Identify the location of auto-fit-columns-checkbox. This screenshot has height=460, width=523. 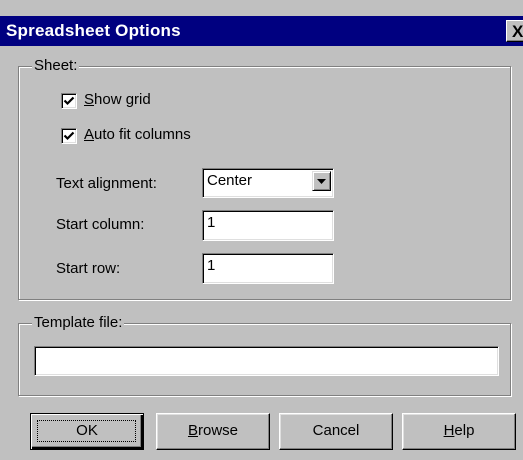
(69, 136).